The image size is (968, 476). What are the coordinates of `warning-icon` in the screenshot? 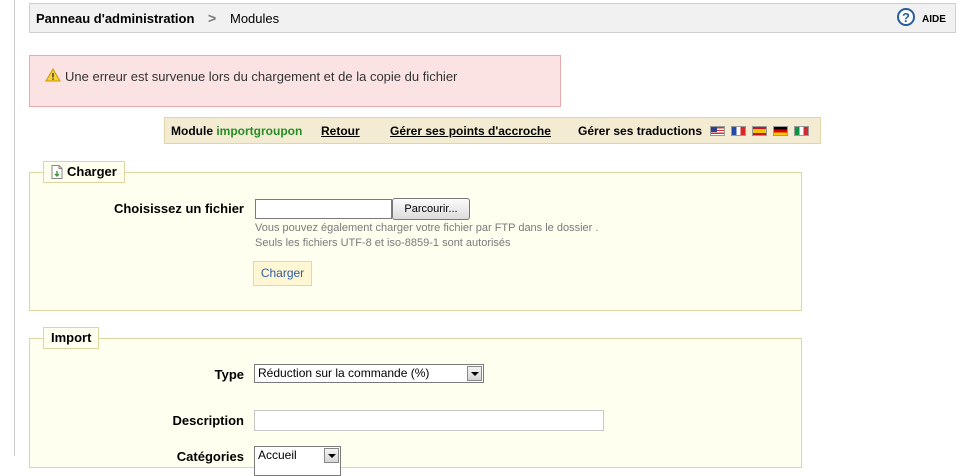 It's located at (53, 75).